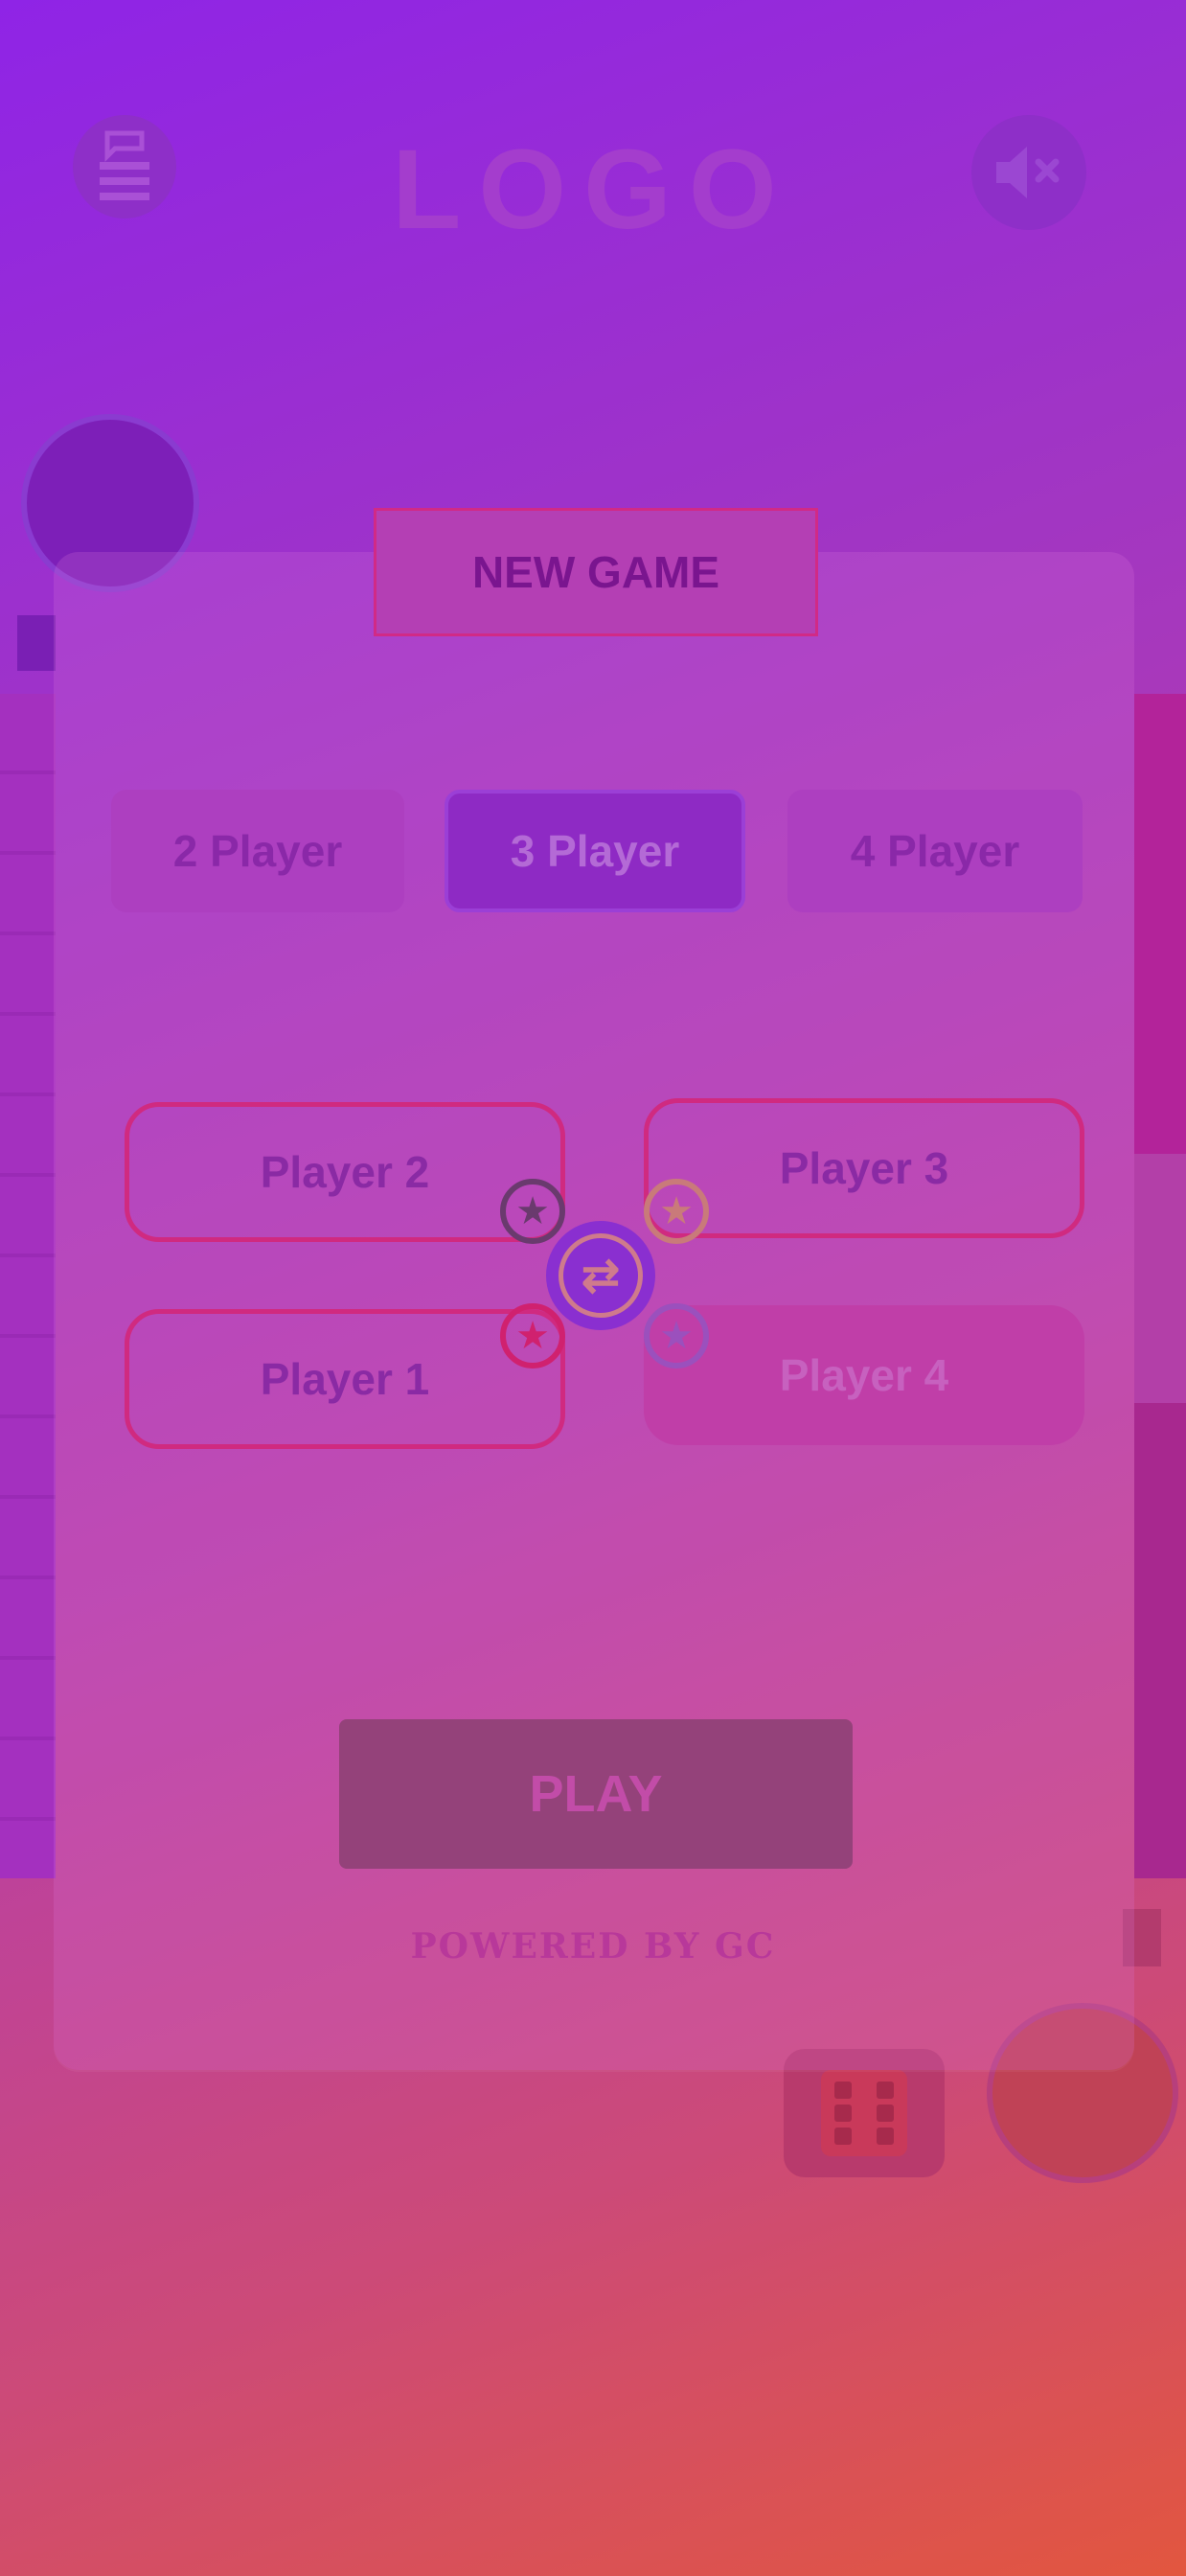 The width and height of the screenshot is (1186, 2576). What do you see at coordinates (532, 1335) in the screenshot?
I see `player-1-star-icon: ★` at bounding box center [532, 1335].